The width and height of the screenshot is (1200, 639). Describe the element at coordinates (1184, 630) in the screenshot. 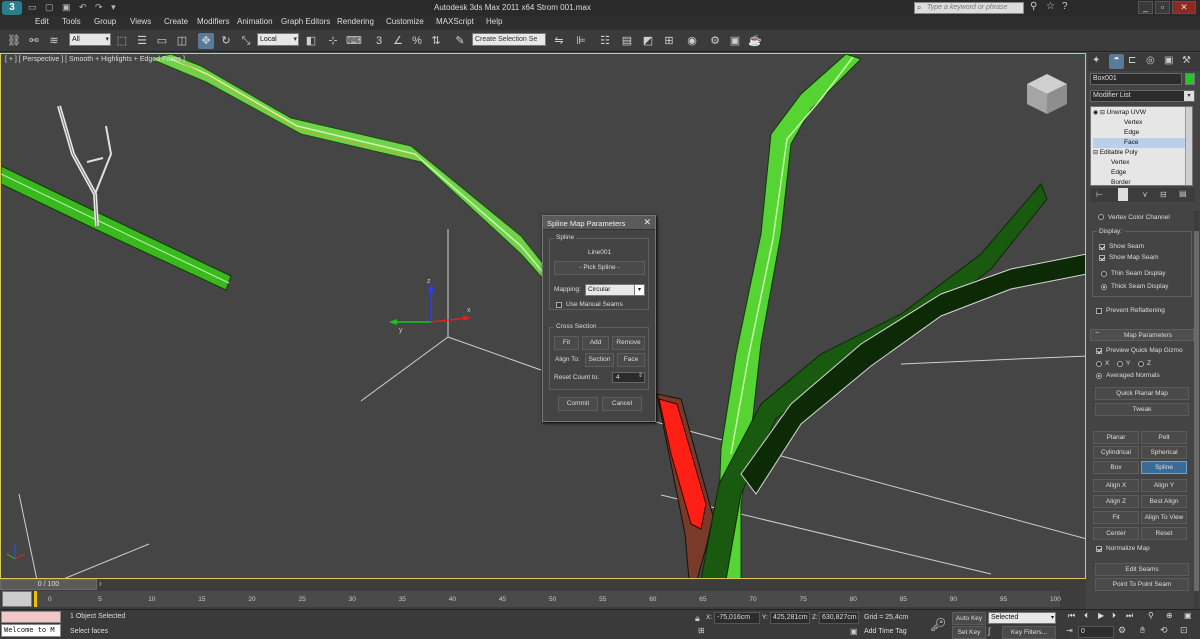

I see `maximize-toggle-icon: ⊡` at that location.